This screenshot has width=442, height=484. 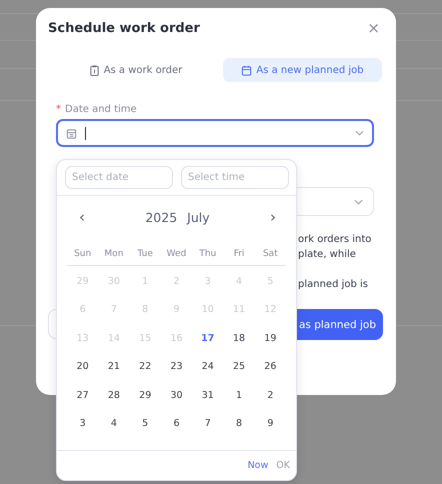 I want to click on year-label: 2025, so click(x=161, y=217).